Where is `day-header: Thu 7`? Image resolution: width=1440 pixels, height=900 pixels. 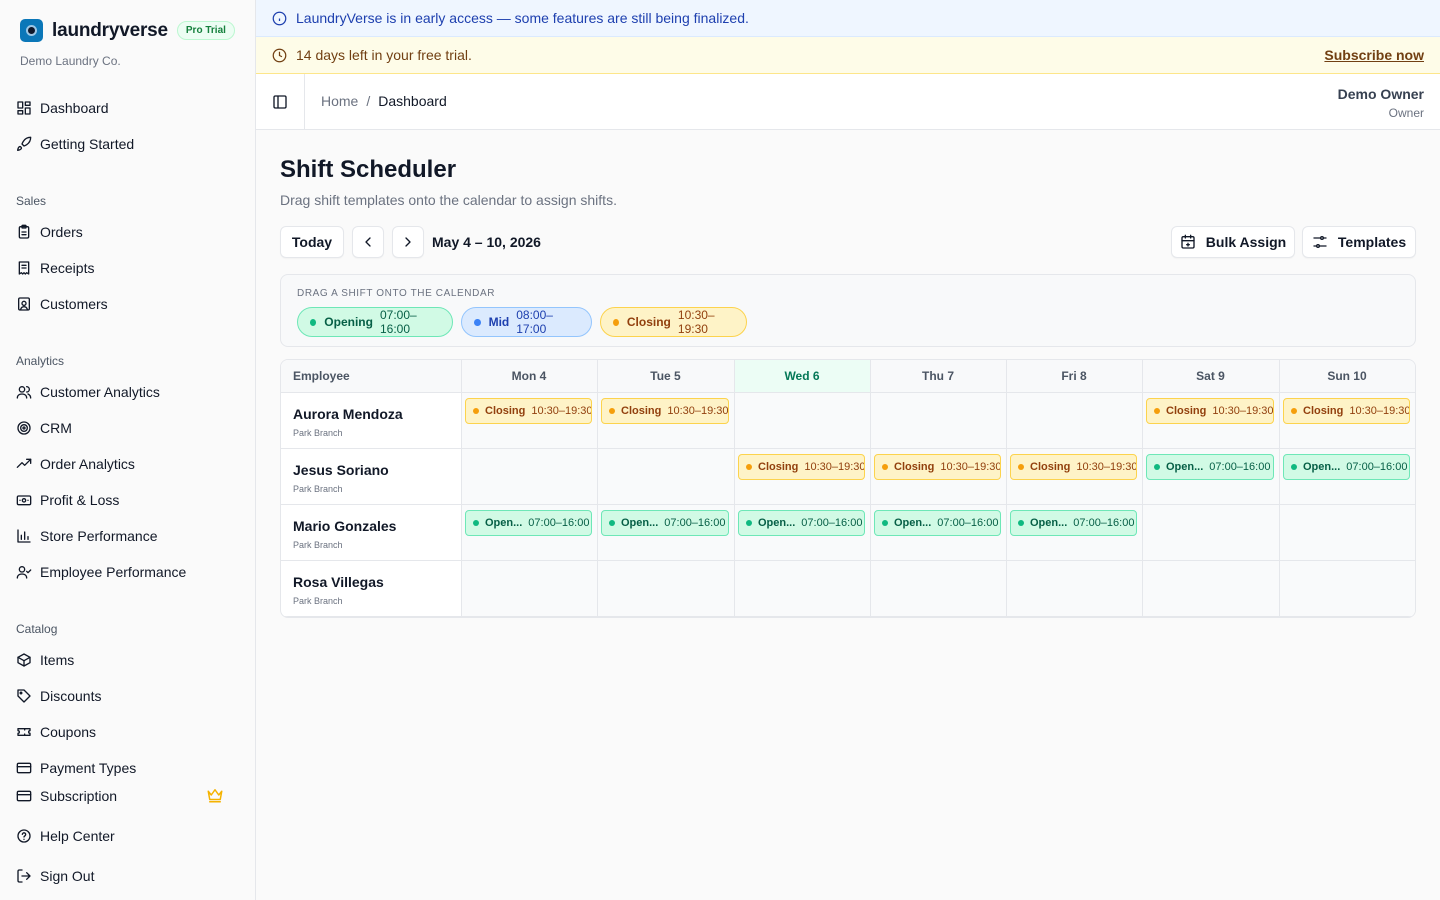
day-header: Thu 7 is located at coordinates (938, 376).